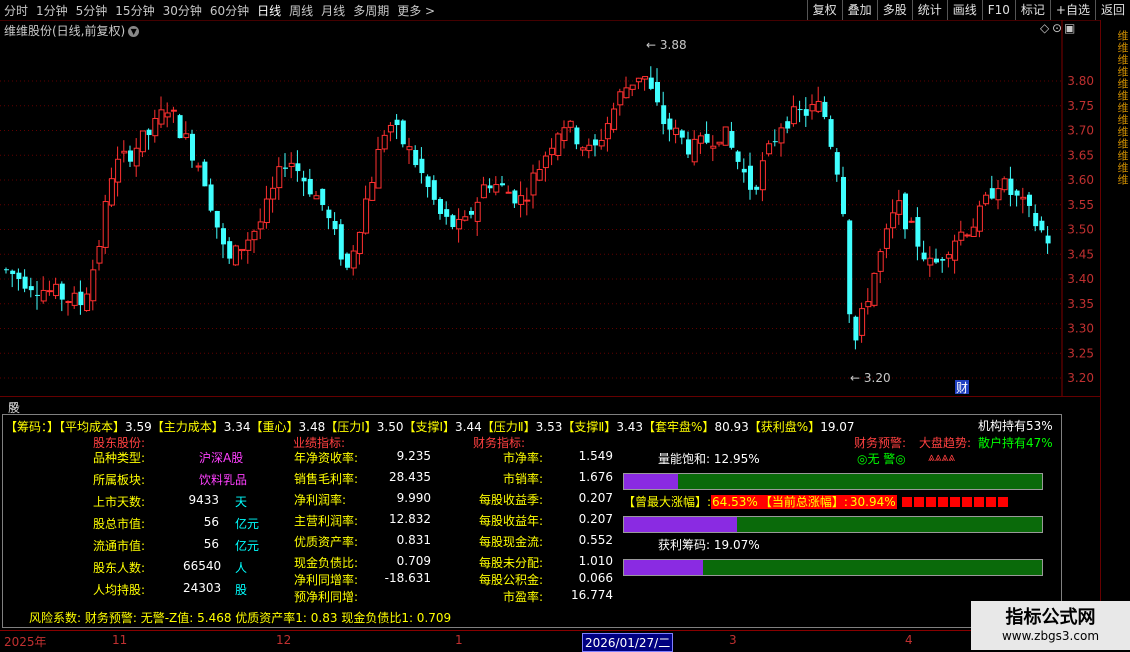 This screenshot has height=652, width=1130. What do you see at coordinates (119, 590) in the screenshot?
I see `shareholder-label: 人均持股:` at bounding box center [119, 590].